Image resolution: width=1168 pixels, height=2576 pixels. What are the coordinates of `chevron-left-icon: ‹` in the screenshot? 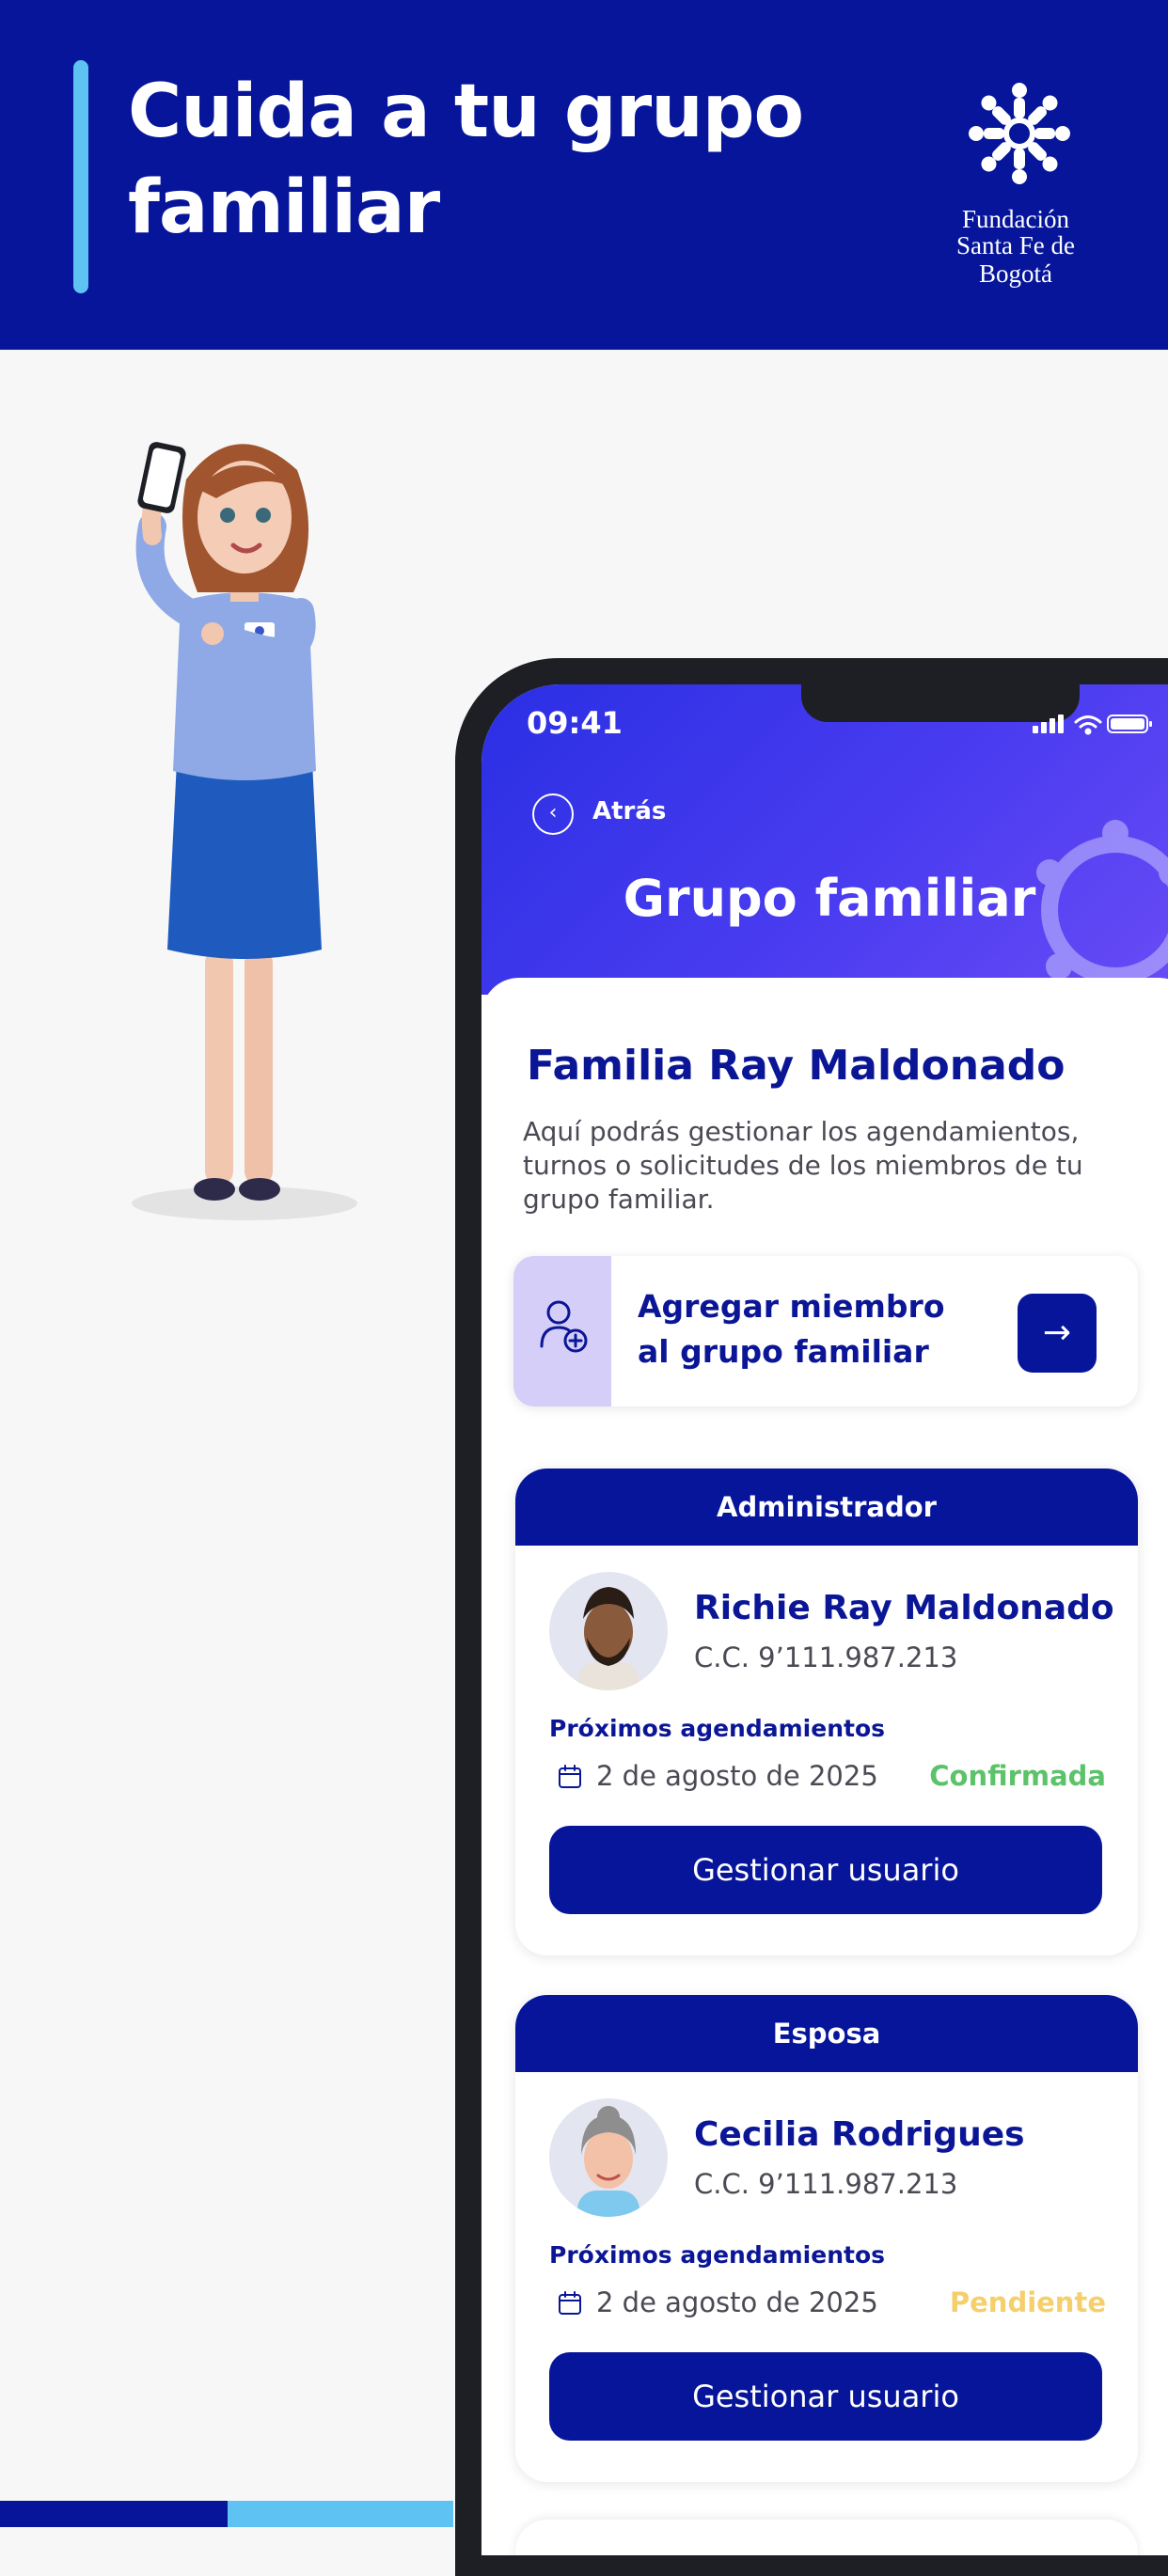 It's located at (553, 813).